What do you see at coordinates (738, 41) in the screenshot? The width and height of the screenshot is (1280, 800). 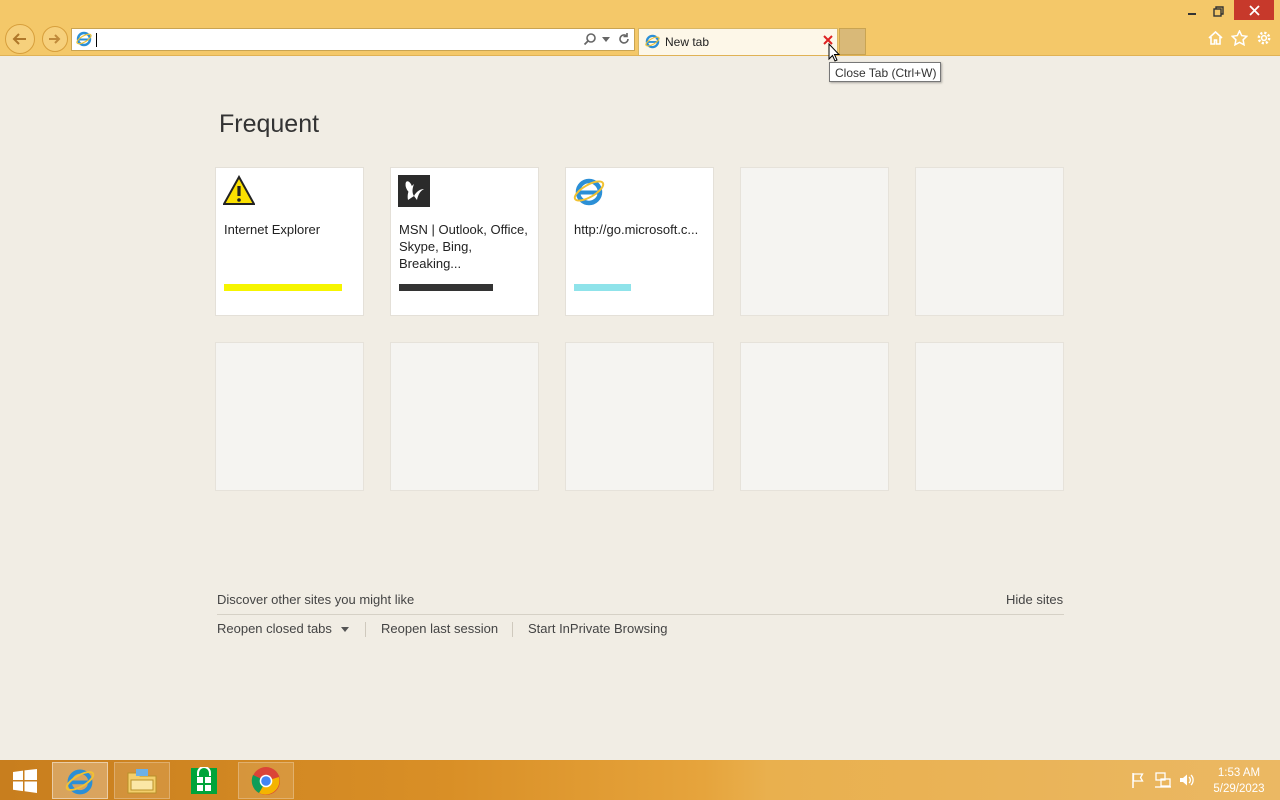 I see `tab-new-tab: New tab` at bounding box center [738, 41].